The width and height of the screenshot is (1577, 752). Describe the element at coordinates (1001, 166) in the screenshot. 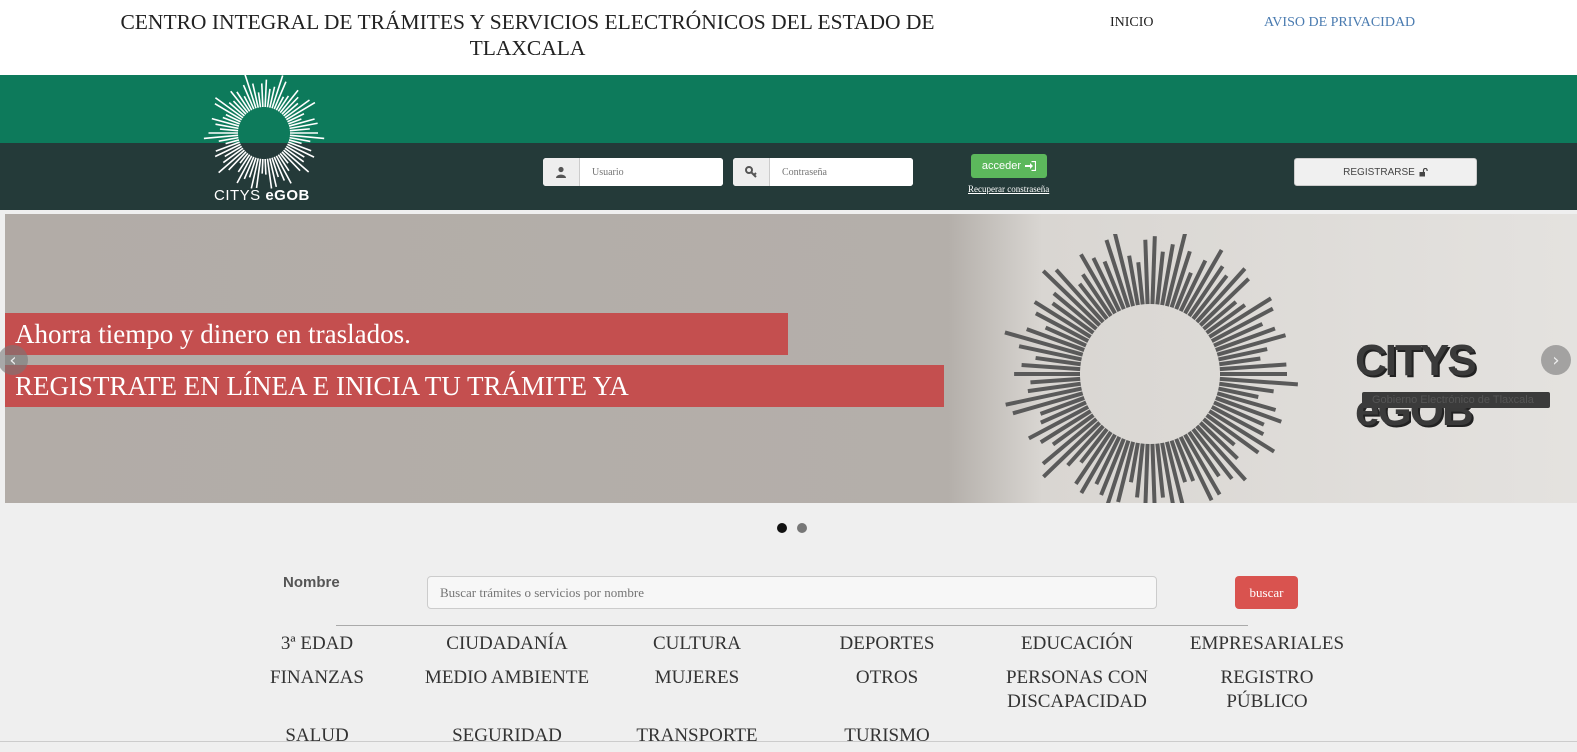

I see `acceder-label: acceder` at that location.